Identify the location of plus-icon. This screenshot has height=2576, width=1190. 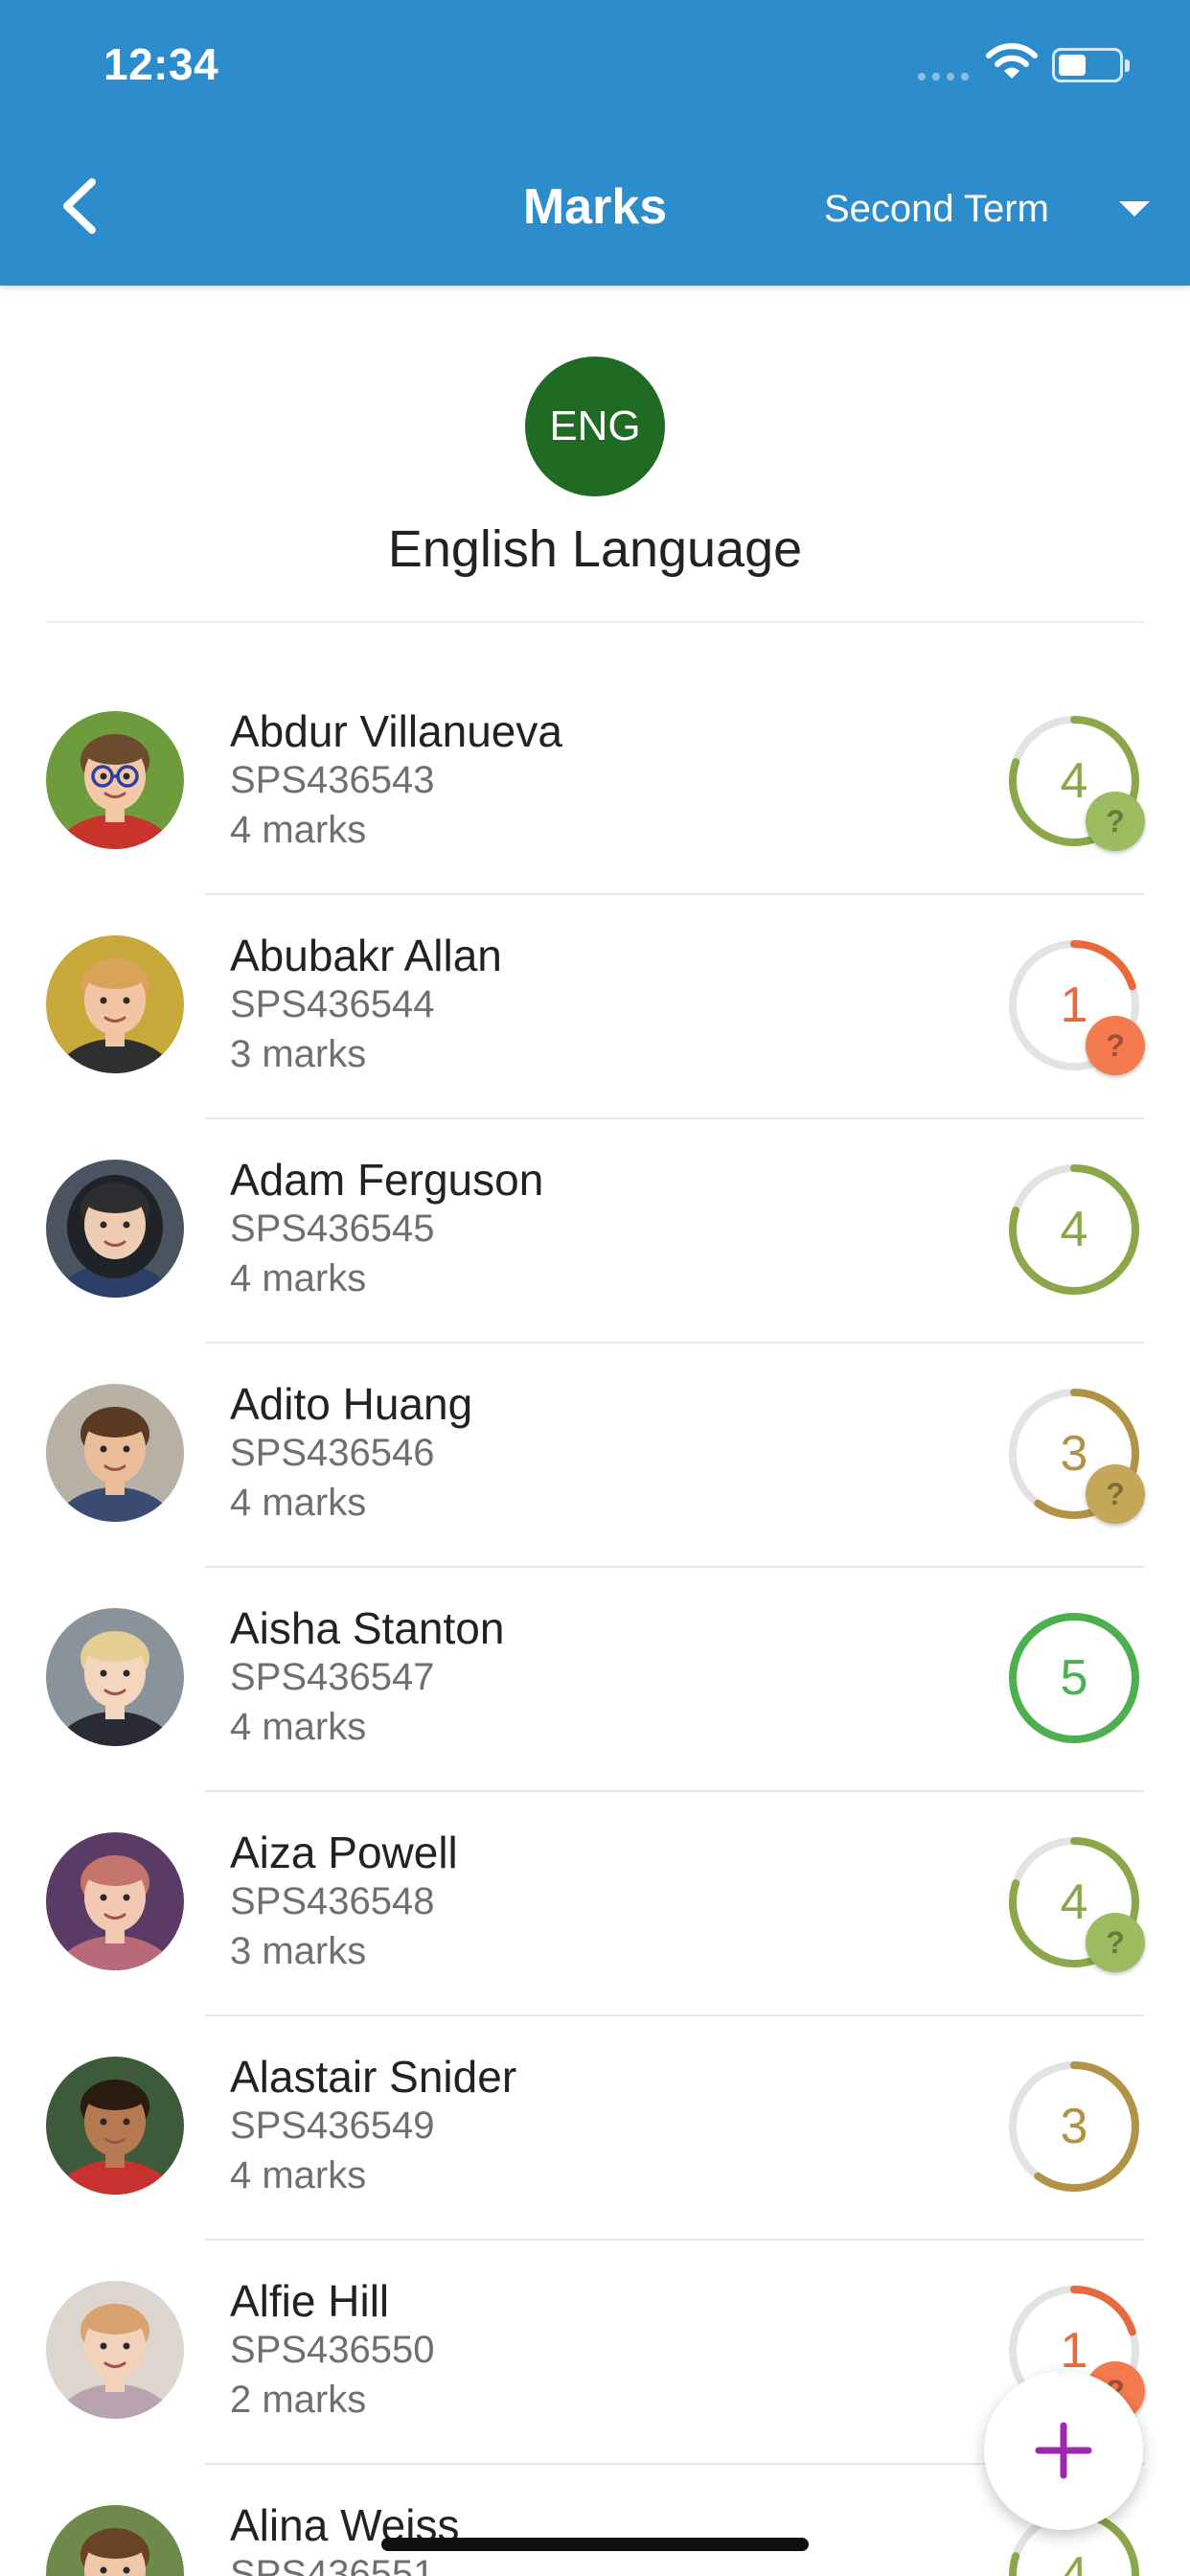
(1064, 2450).